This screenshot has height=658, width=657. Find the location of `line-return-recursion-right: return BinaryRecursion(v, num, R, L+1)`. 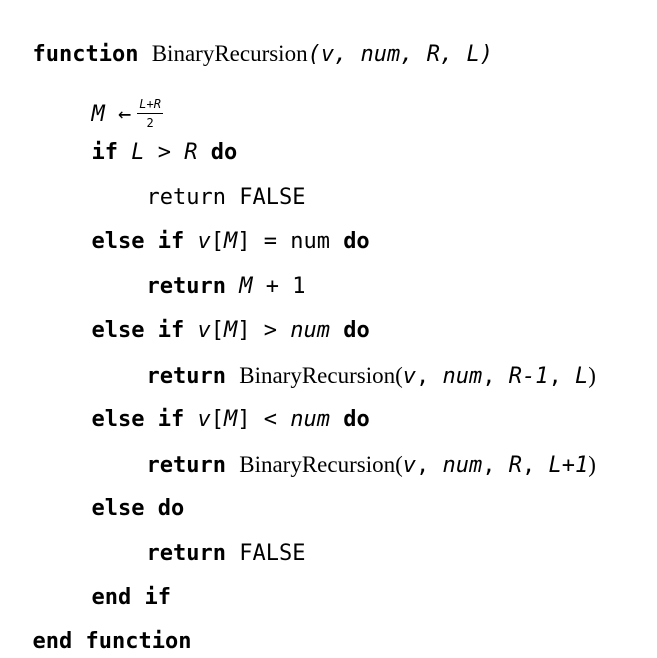

line-return-recursion-right: return BinaryRecursion(v, num, R, L+1) is located at coordinates (358, 447).